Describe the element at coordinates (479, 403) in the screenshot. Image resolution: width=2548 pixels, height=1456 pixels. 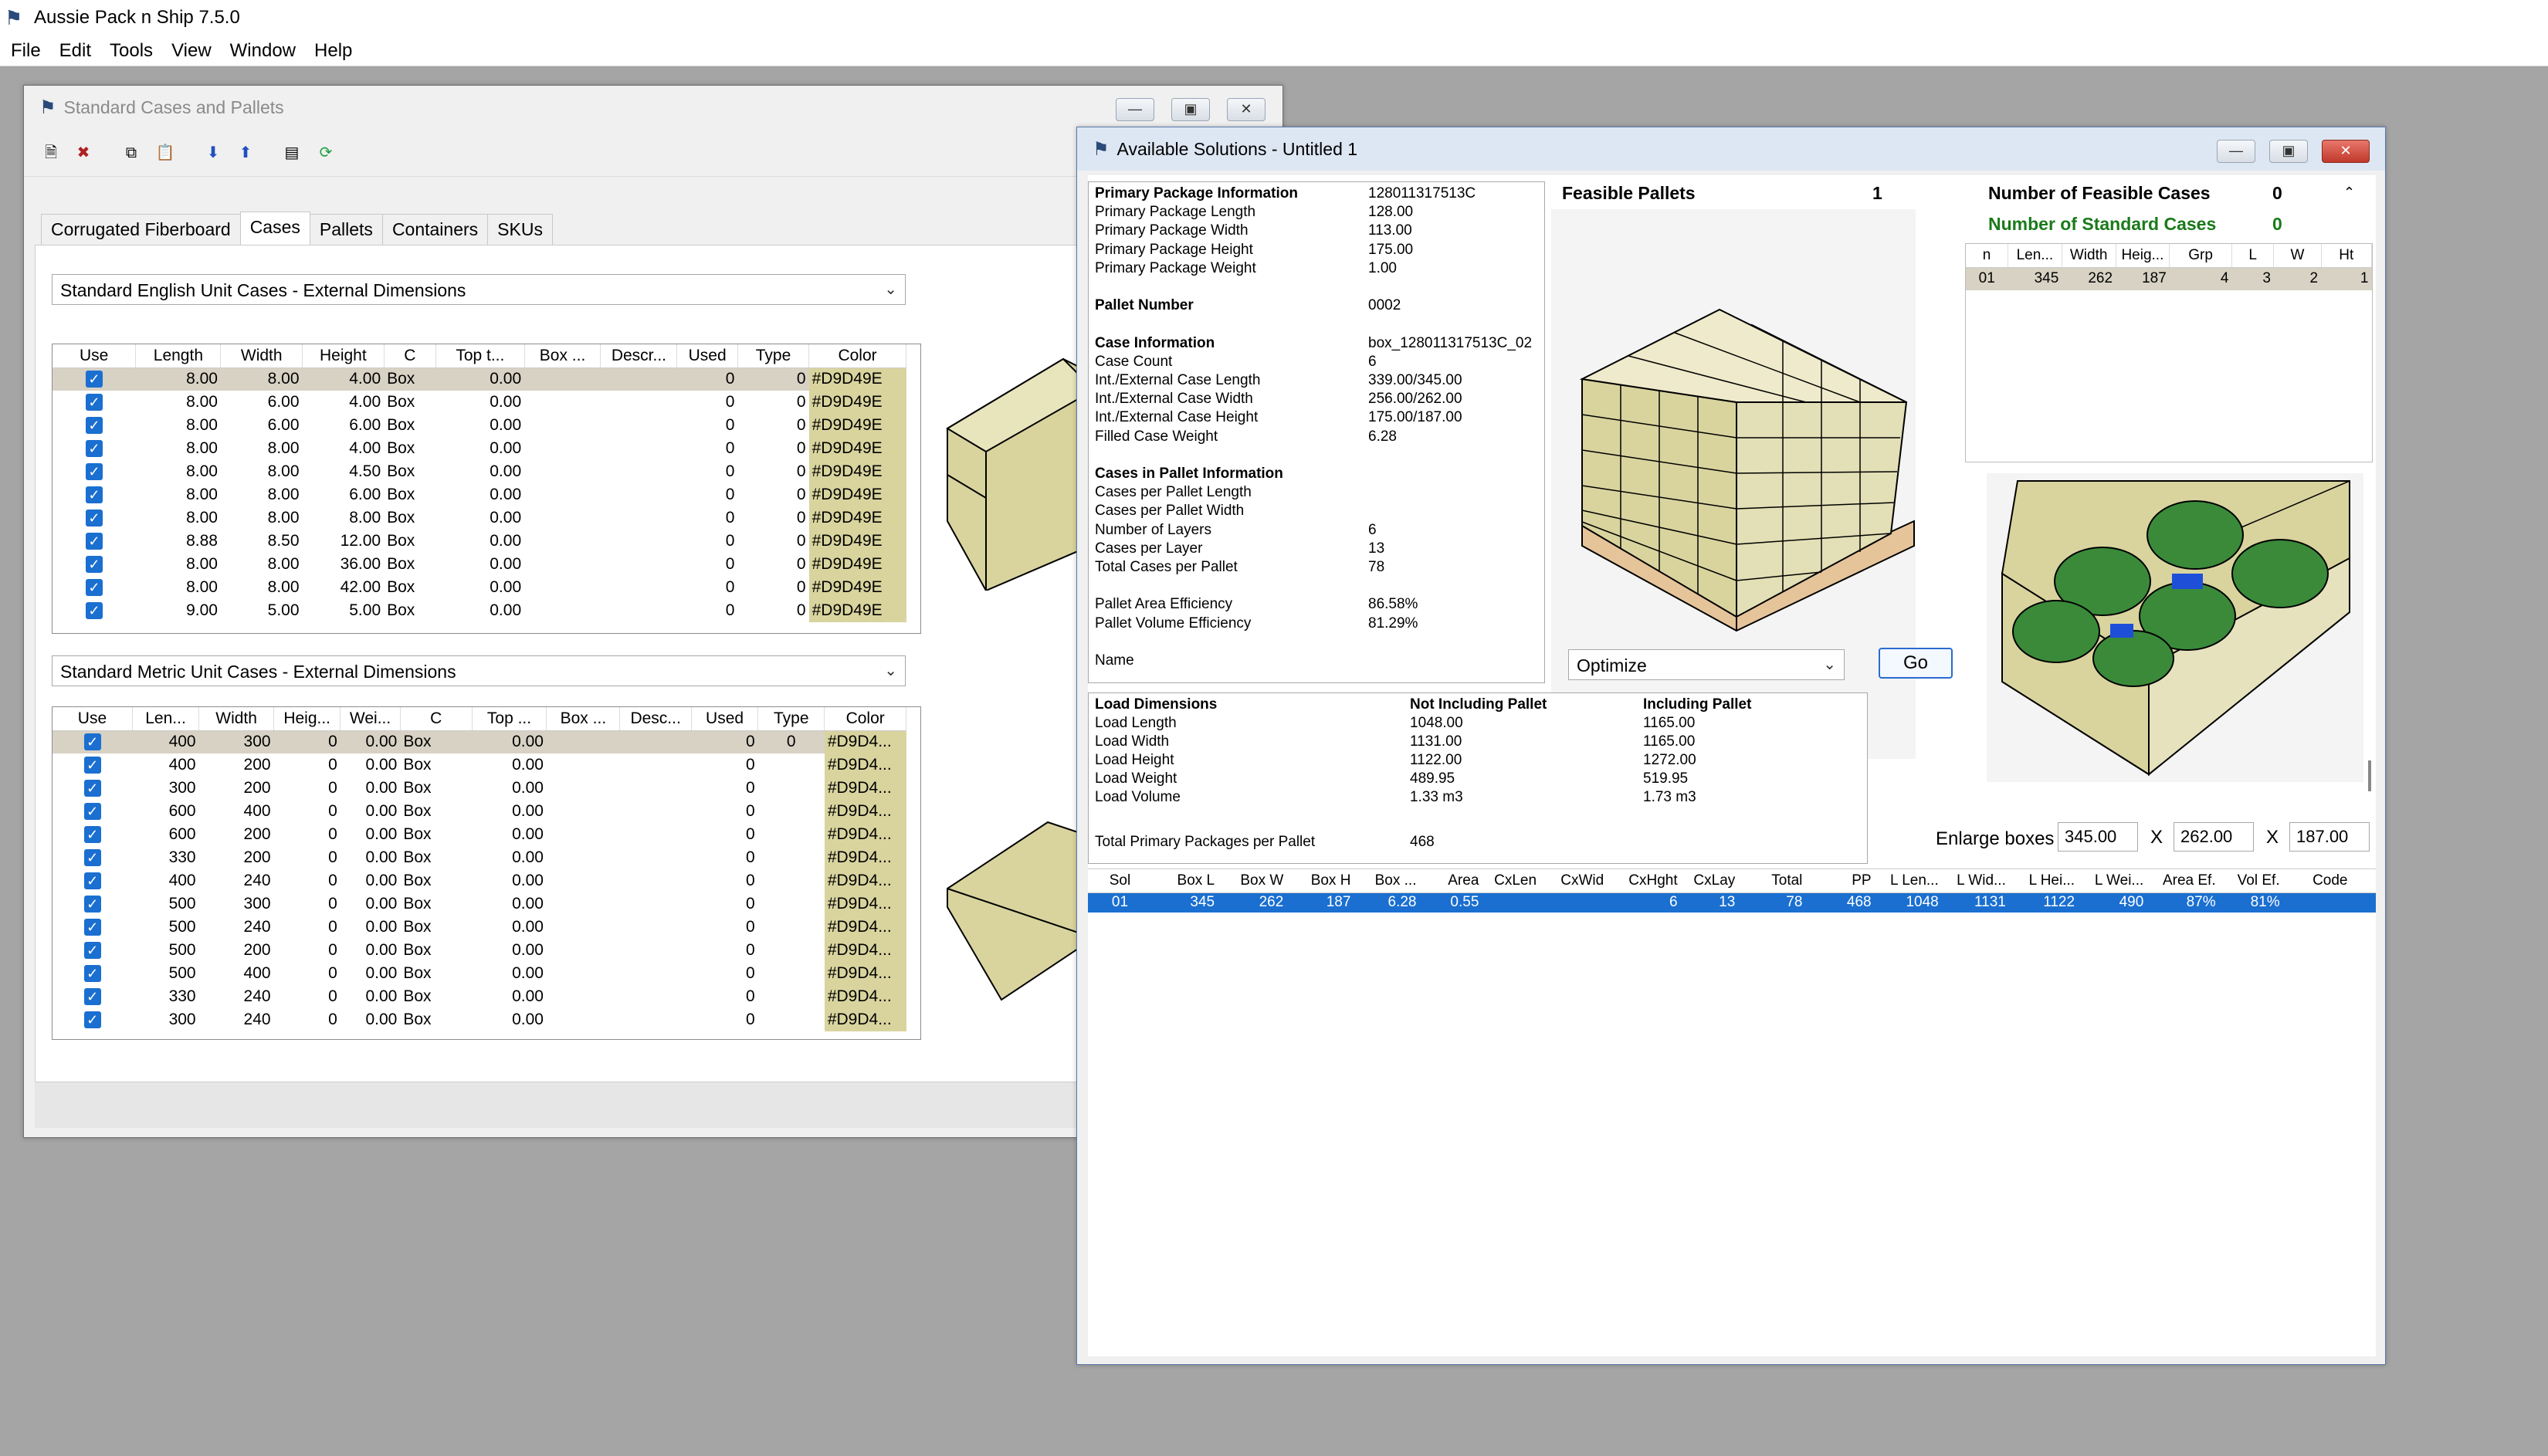
I see `table-row: ✓ 8.00 6.00 4.00 Box 0.00 0 0 #D9D49E` at that location.